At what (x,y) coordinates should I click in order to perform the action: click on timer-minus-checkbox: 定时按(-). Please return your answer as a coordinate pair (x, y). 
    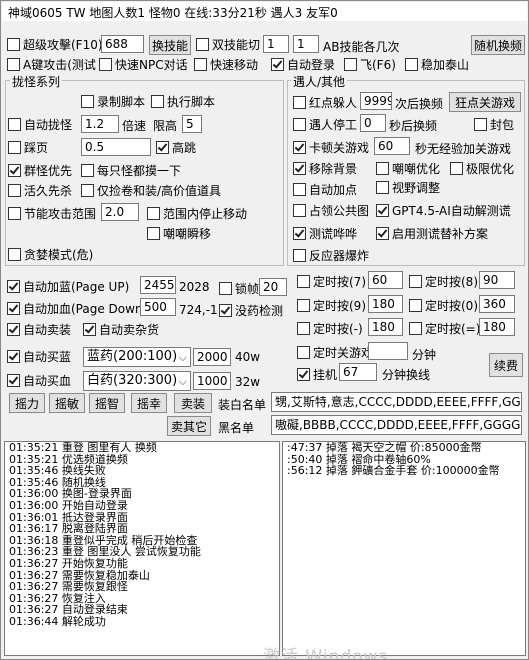
    Looking at the image, I should click on (330, 328).